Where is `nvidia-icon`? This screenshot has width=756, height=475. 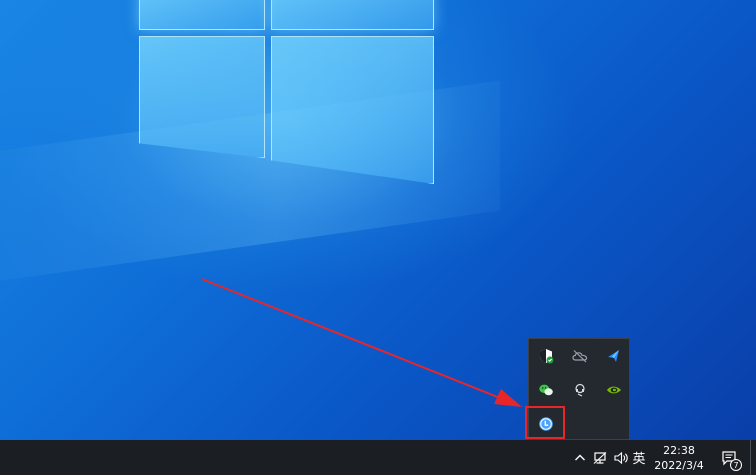
nvidia-icon is located at coordinates (614, 390).